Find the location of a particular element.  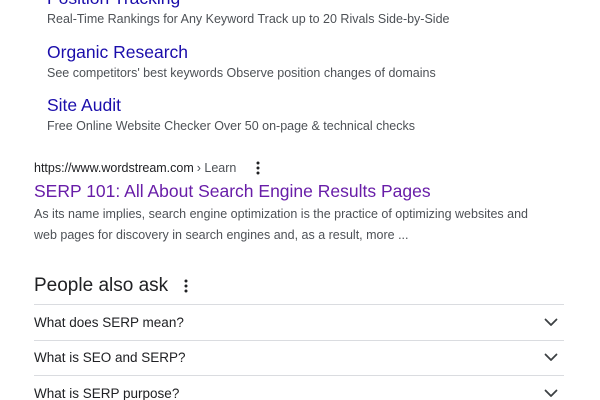

sitelink-title-position-tracking: Position Tracking is located at coordinates (307, 5).